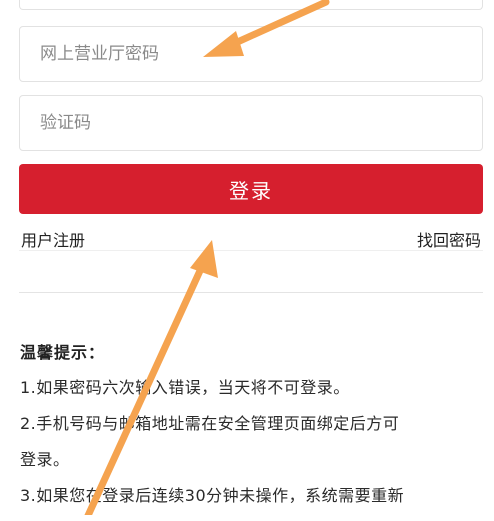  I want to click on tip-line: 1.如果密码六次输入错误，当天将不可登录。, so click(185, 387).